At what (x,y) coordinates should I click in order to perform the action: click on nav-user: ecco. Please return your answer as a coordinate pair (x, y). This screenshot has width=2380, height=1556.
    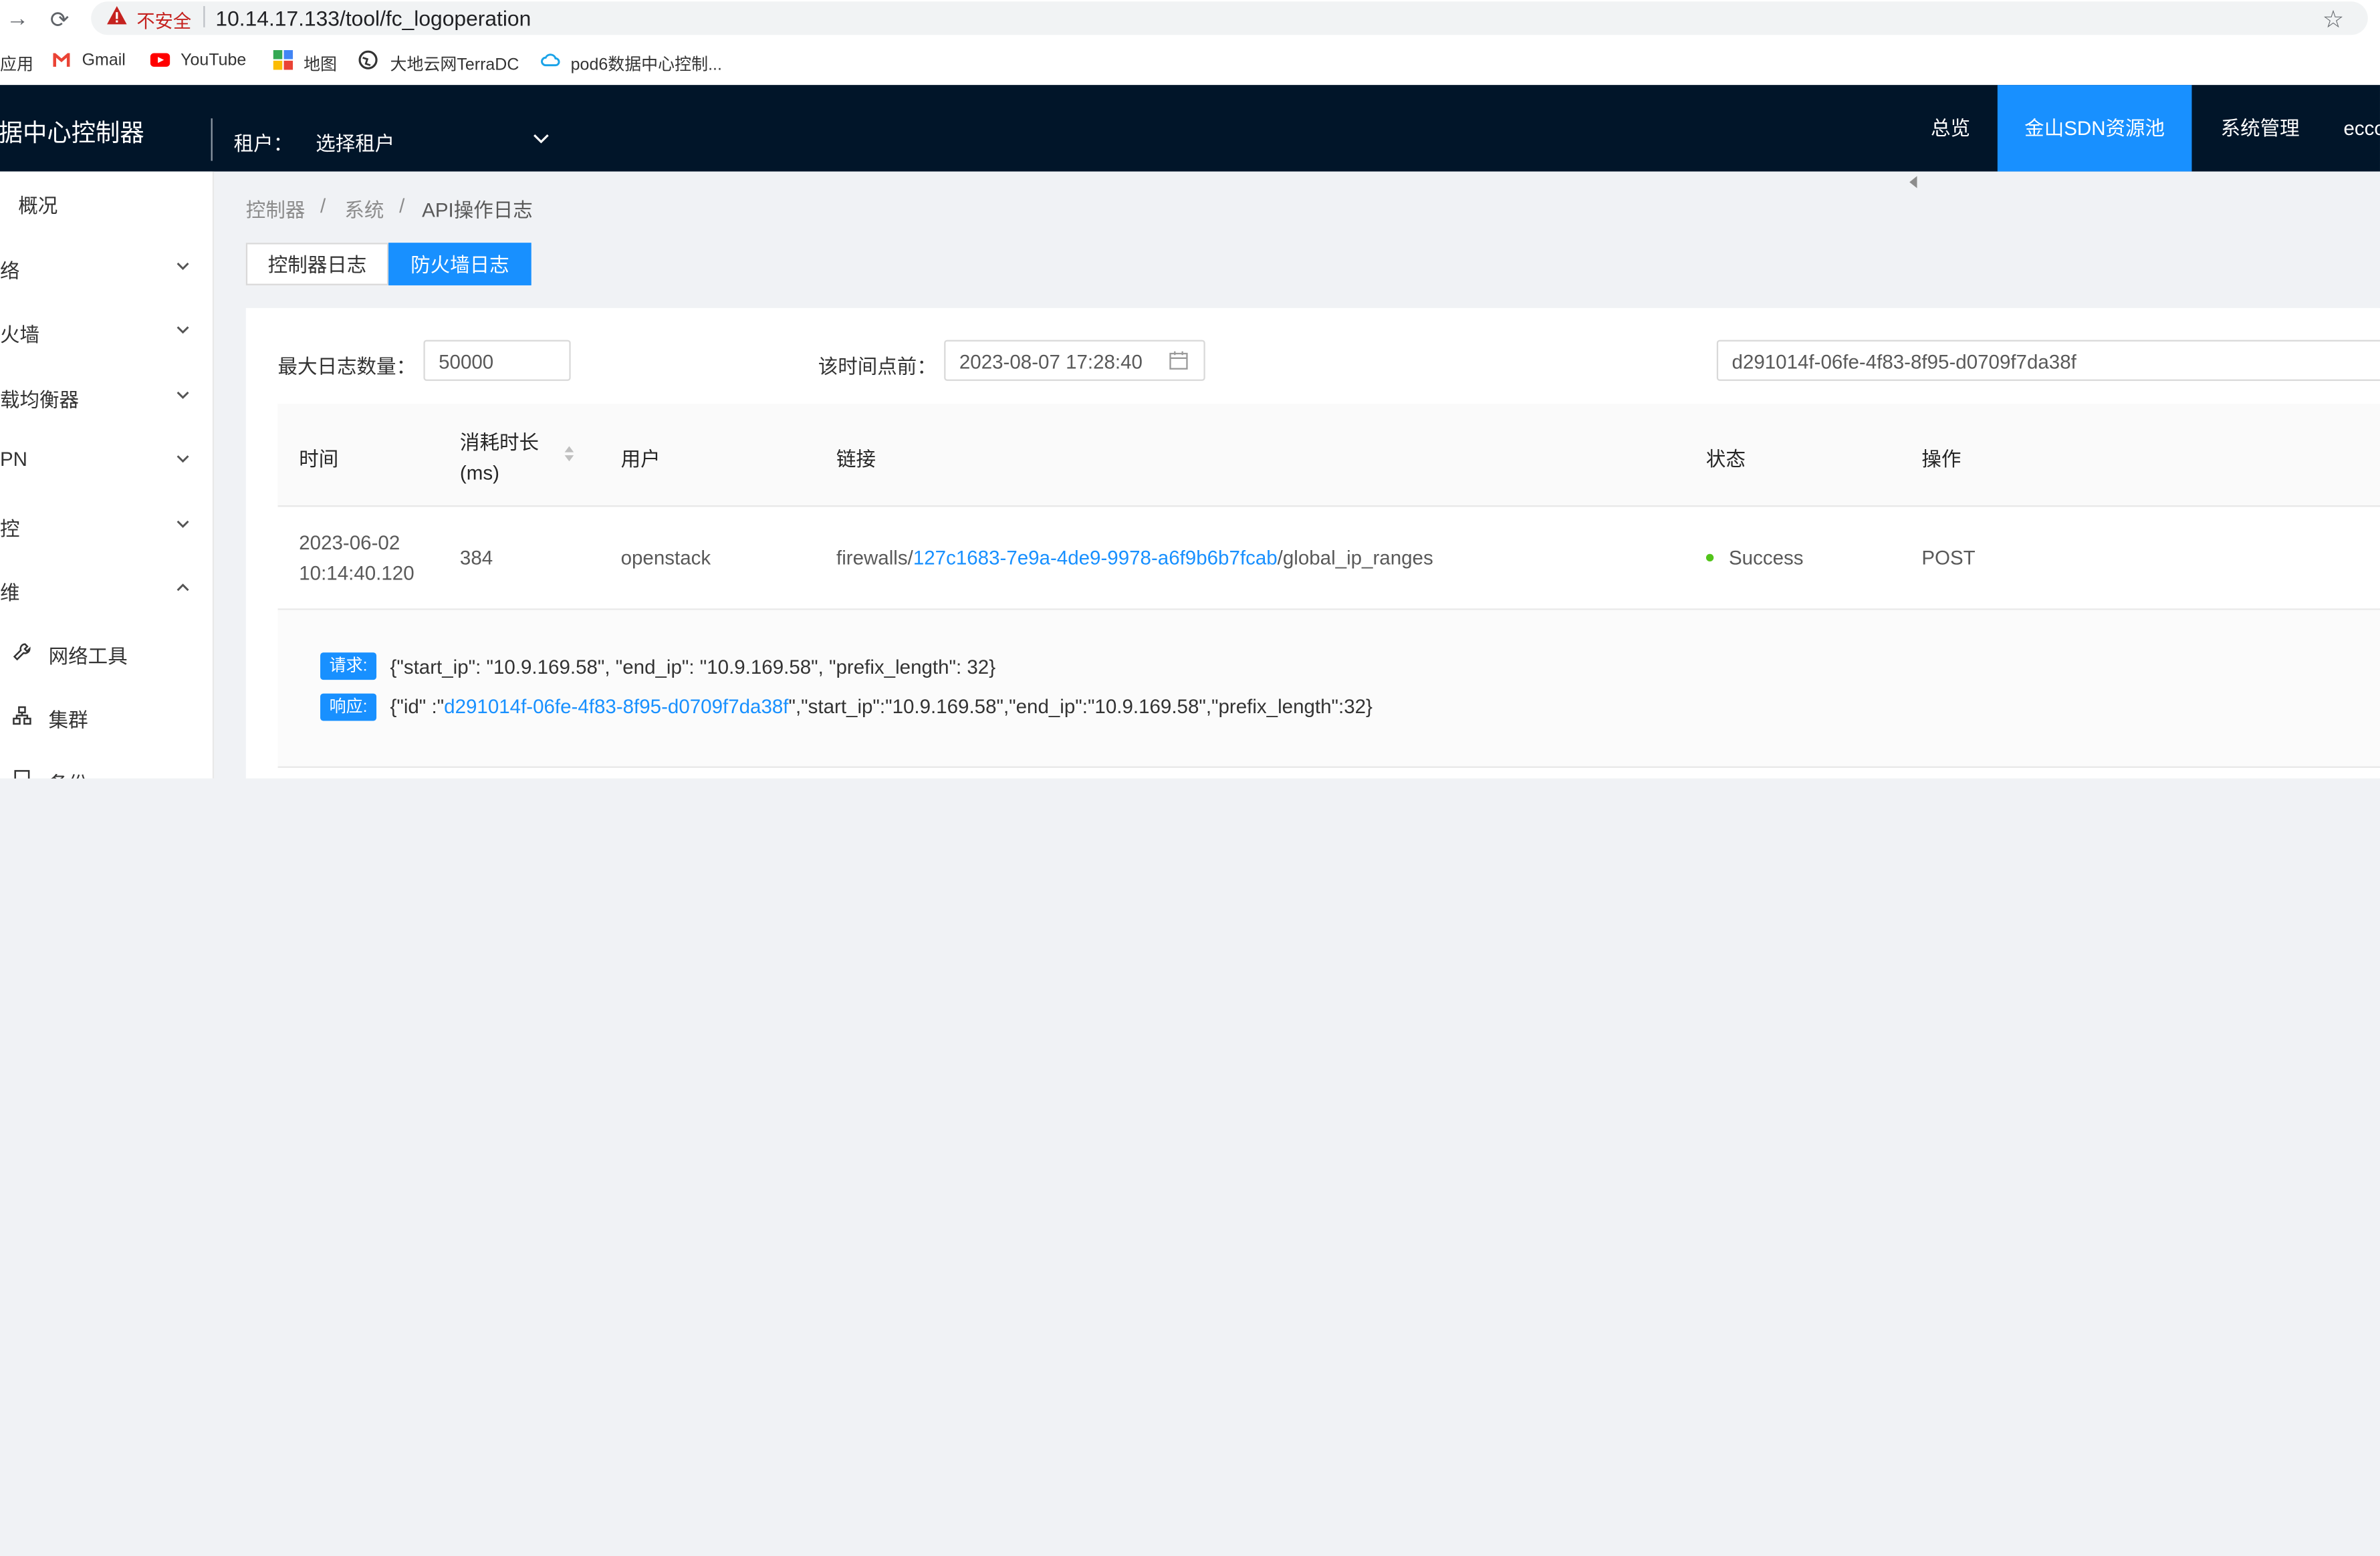
    Looking at the image, I should click on (2361, 128).